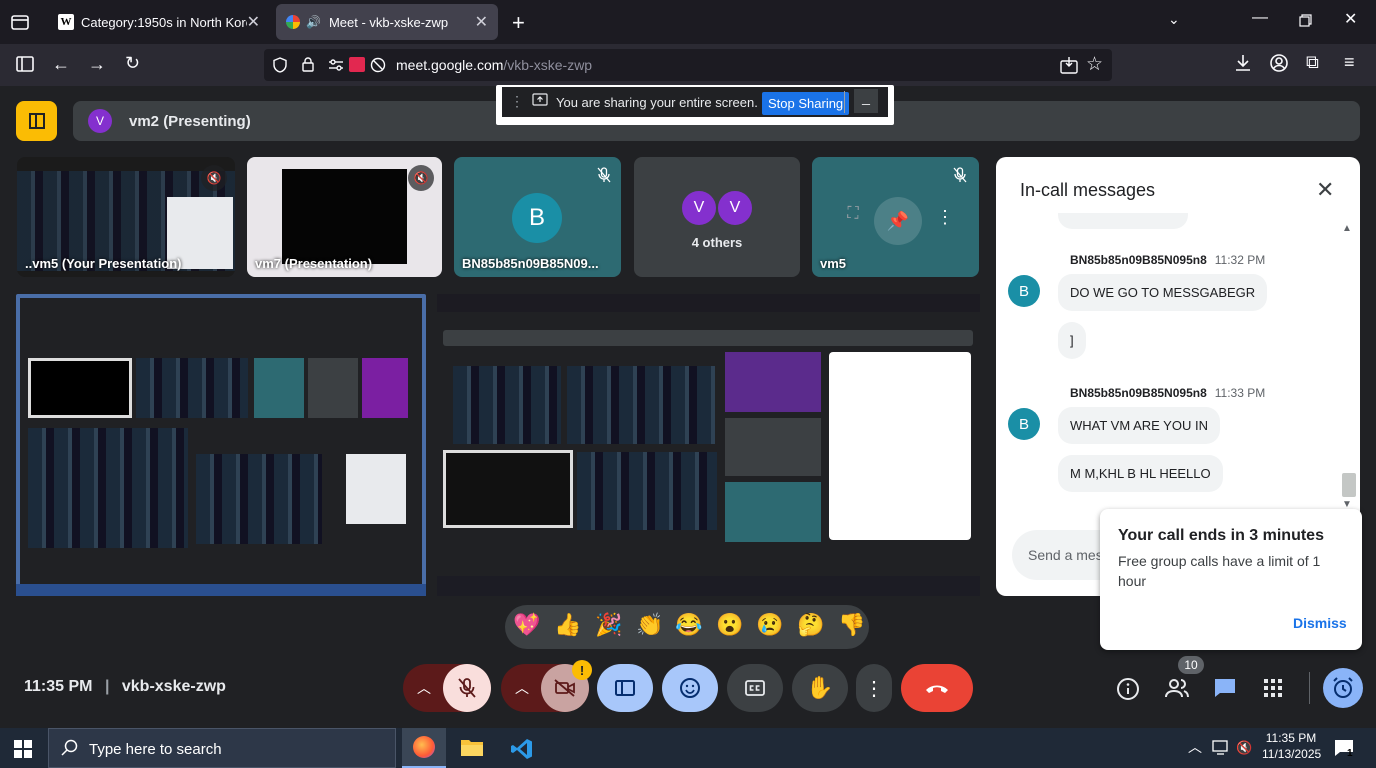 The height and width of the screenshot is (768, 1376). Describe the element at coordinates (874, 688) in the screenshot. I see `more-options-button: ⋮` at that location.